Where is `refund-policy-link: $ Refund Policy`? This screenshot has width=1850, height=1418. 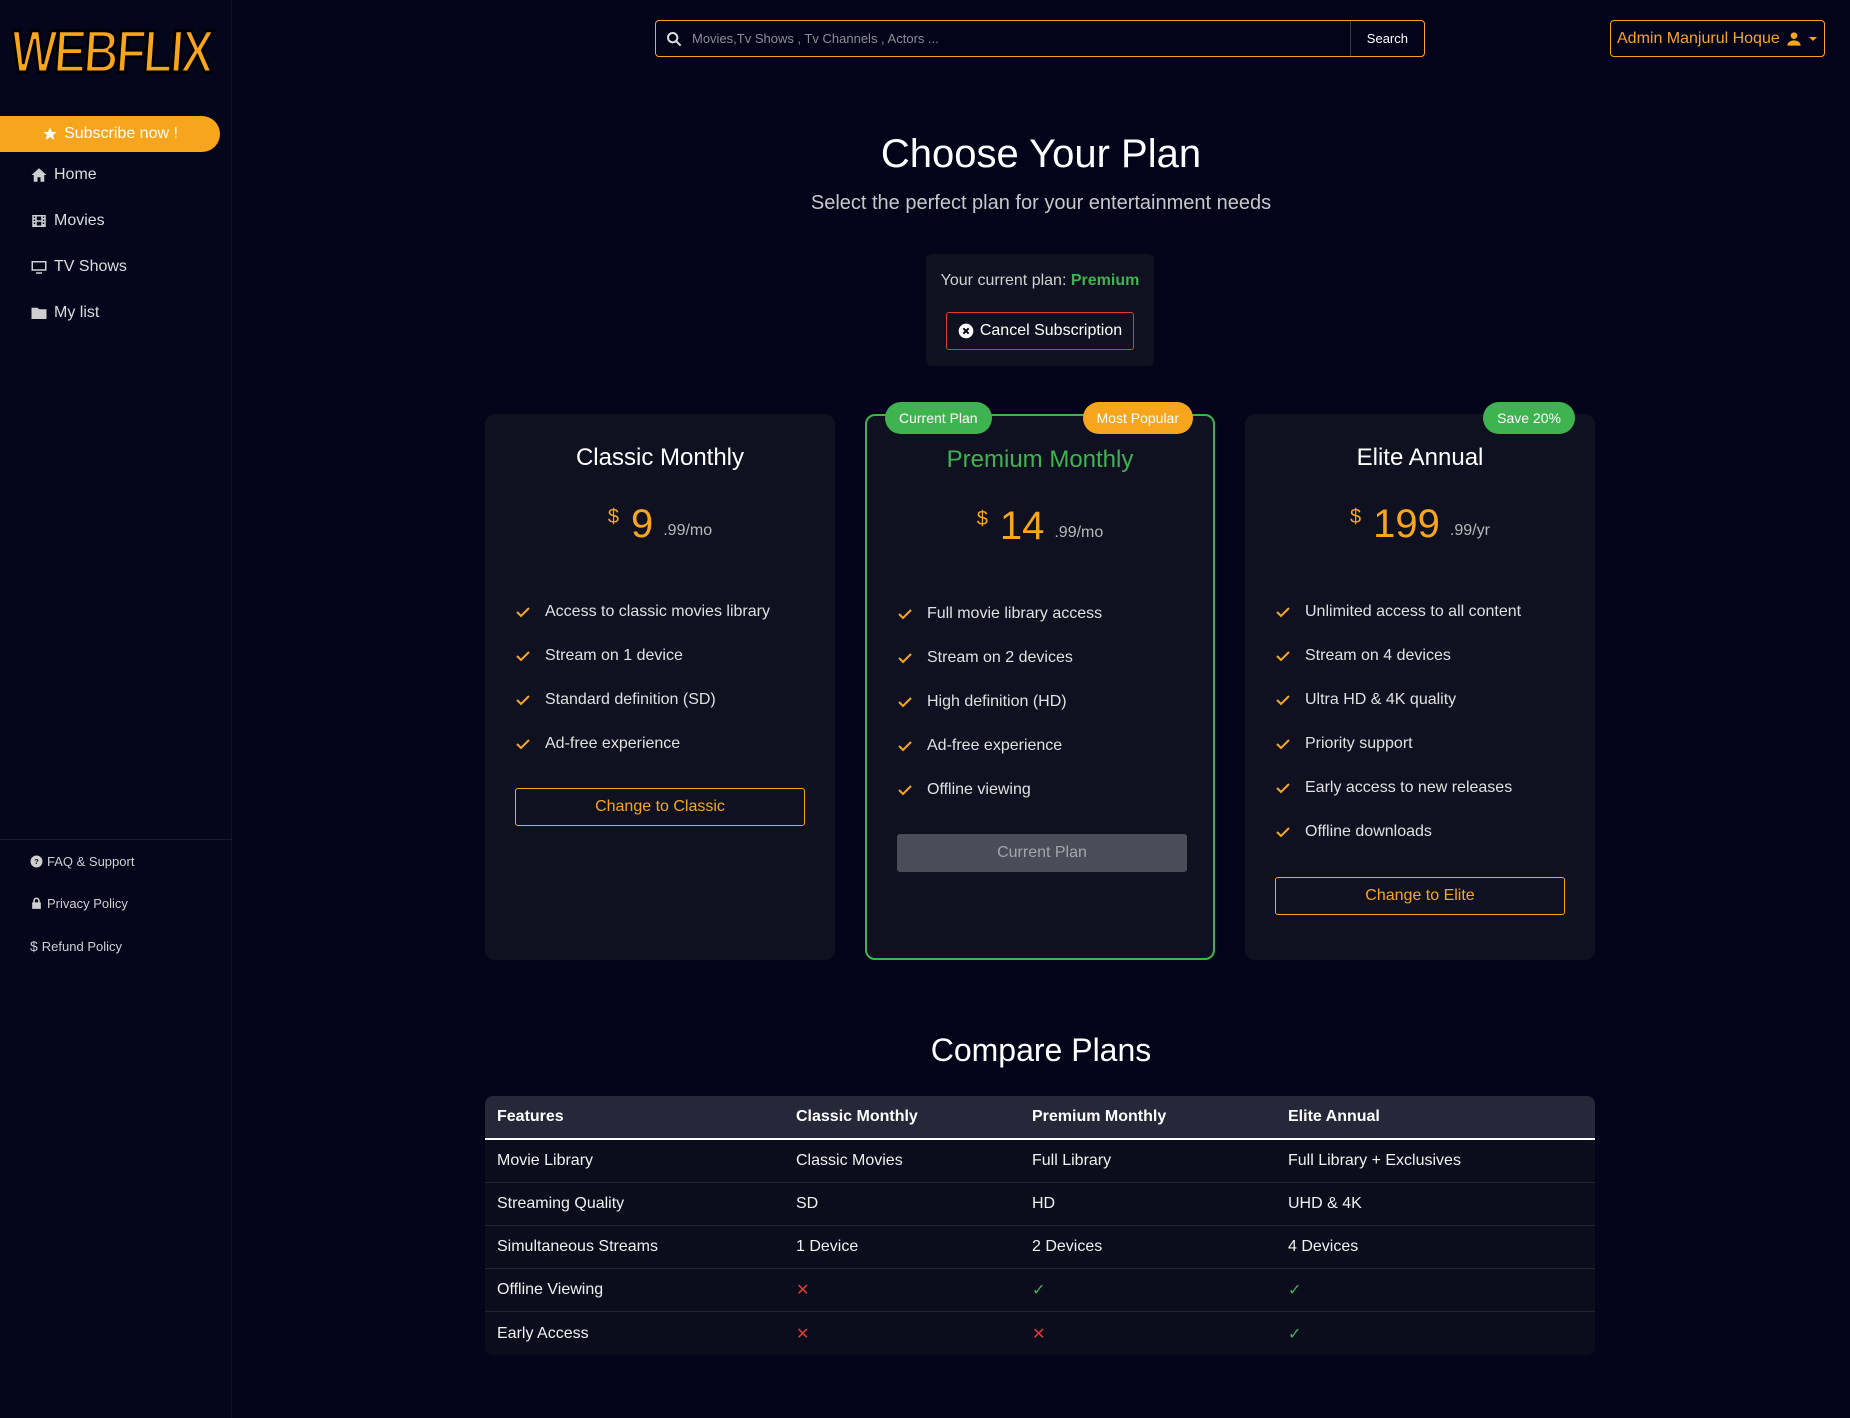
refund-policy-link: $ Refund Policy is located at coordinates (76, 946).